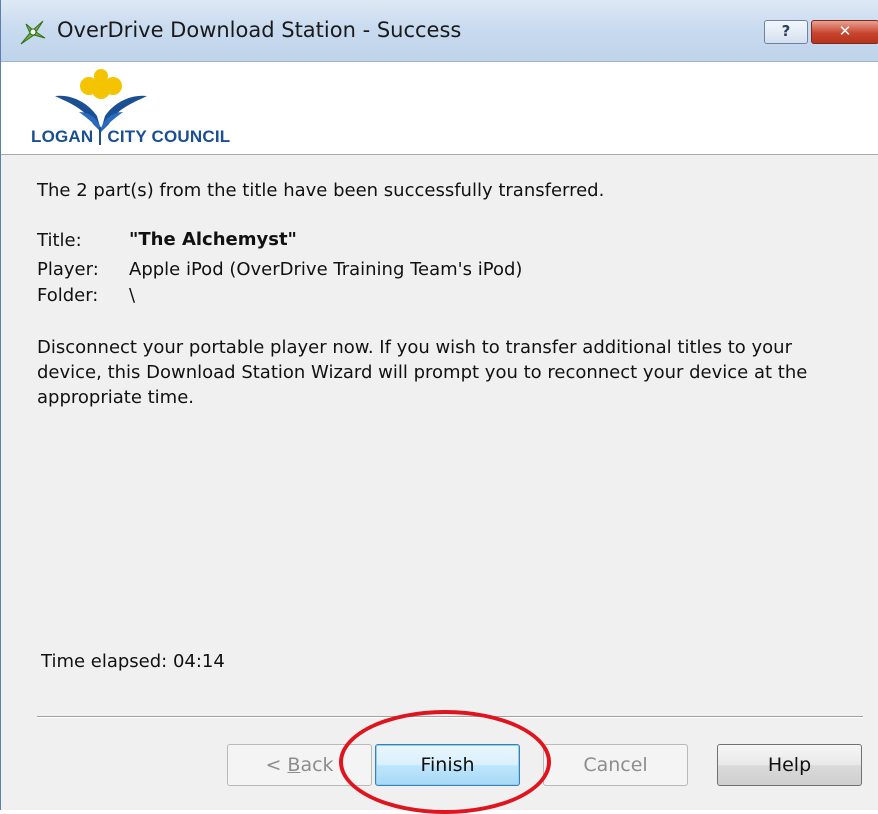 This screenshot has width=878, height=814. What do you see at coordinates (276, 765) in the screenshot?
I see `back-prefix: <` at bounding box center [276, 765].